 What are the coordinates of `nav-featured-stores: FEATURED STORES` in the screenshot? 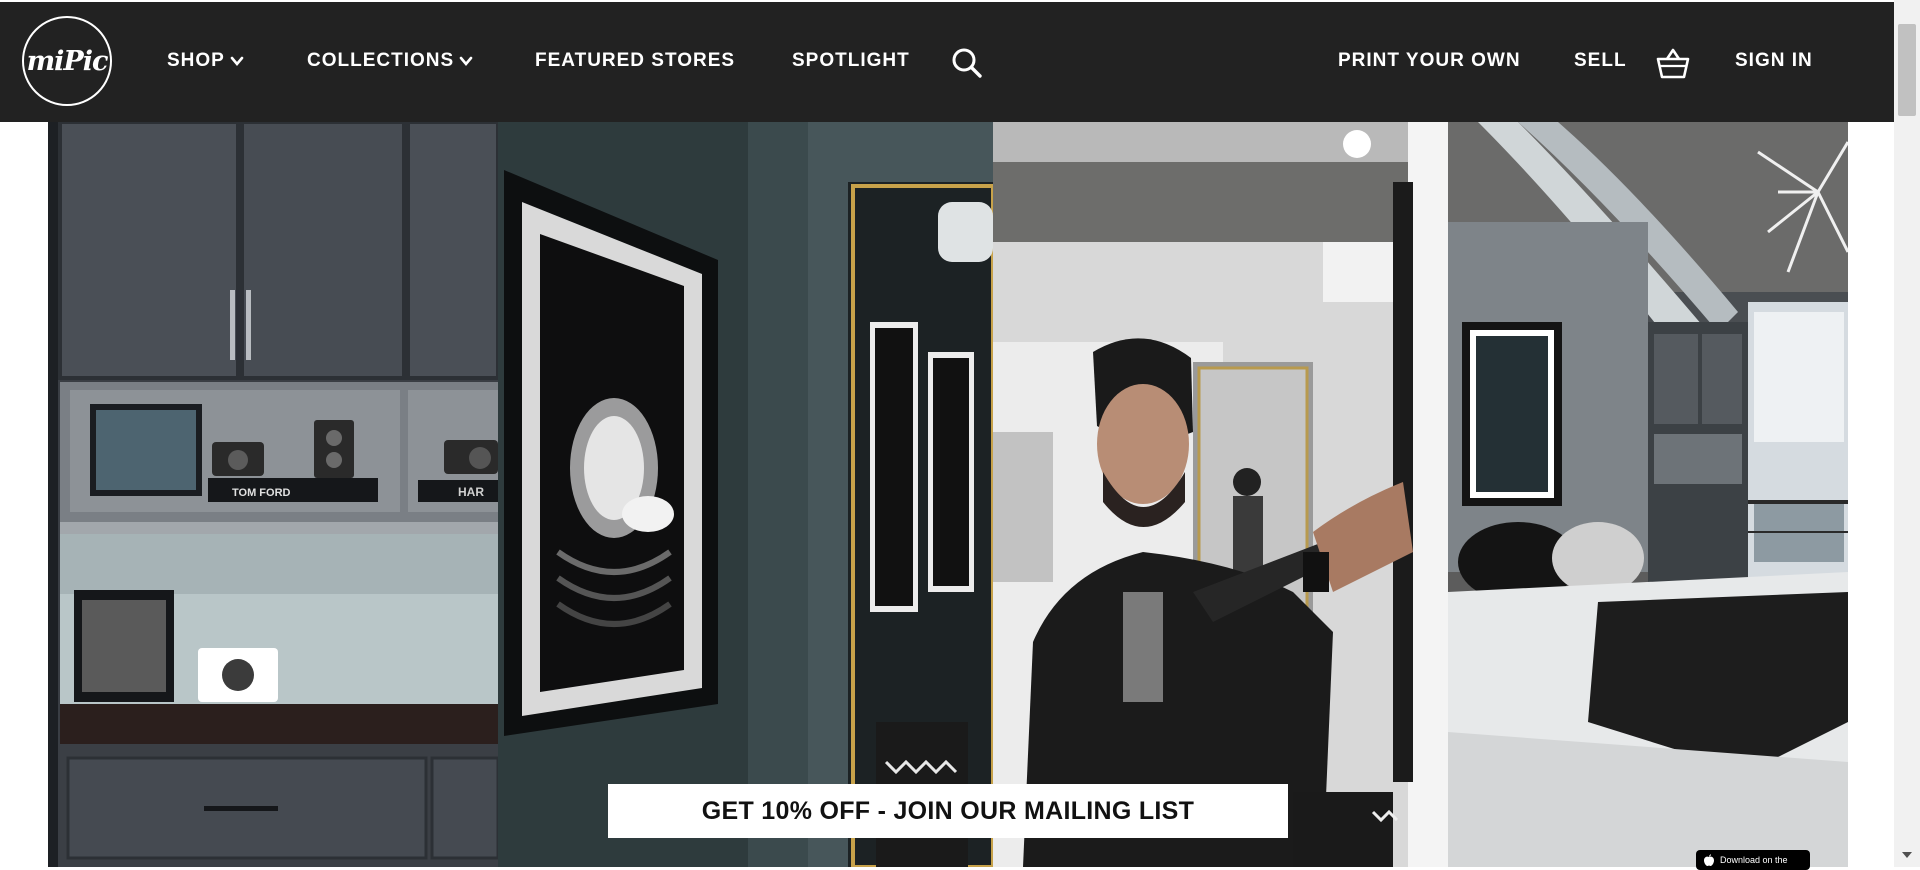 It's located at (635, 61).